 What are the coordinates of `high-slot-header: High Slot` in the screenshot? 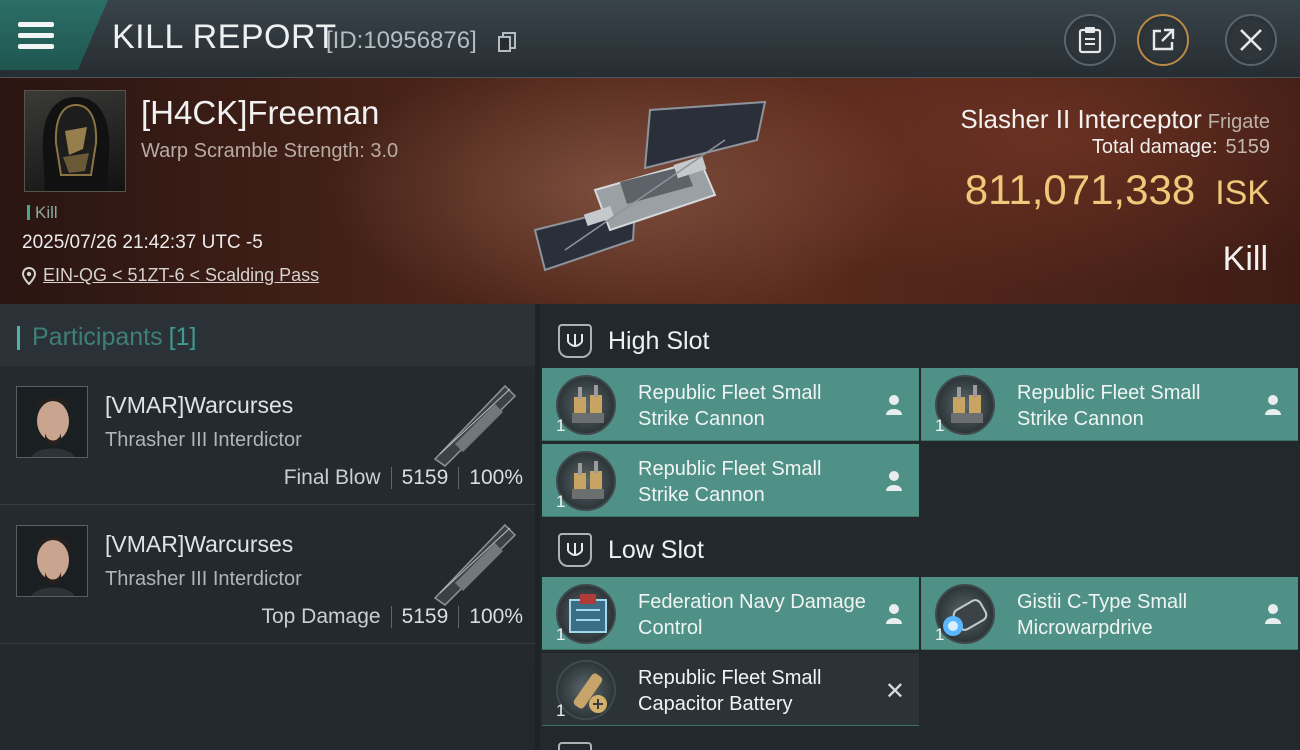 It's located at (920, 341).